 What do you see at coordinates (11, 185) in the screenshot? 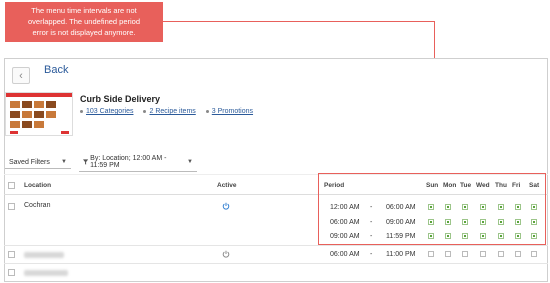
I see `select-all-checkbox` at bounding box center [11, 185].